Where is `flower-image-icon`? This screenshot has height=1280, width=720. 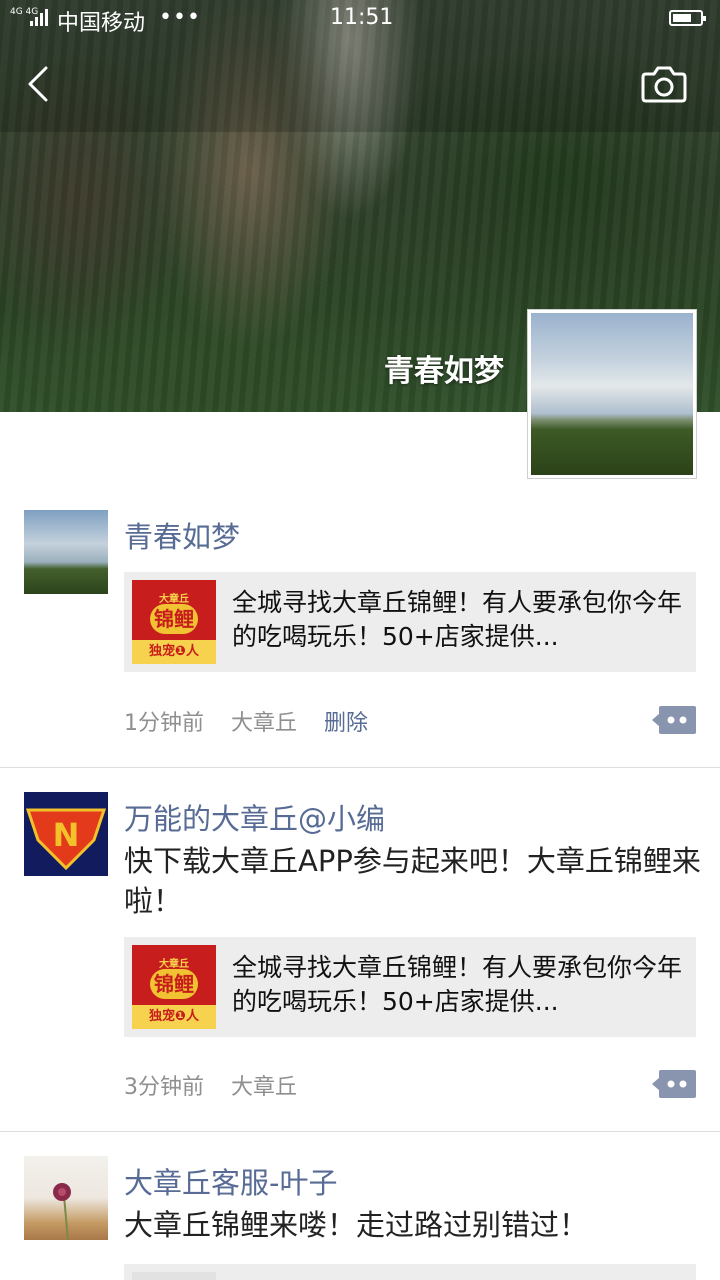 flower-image-icon is located at coordinates (62, 1211).